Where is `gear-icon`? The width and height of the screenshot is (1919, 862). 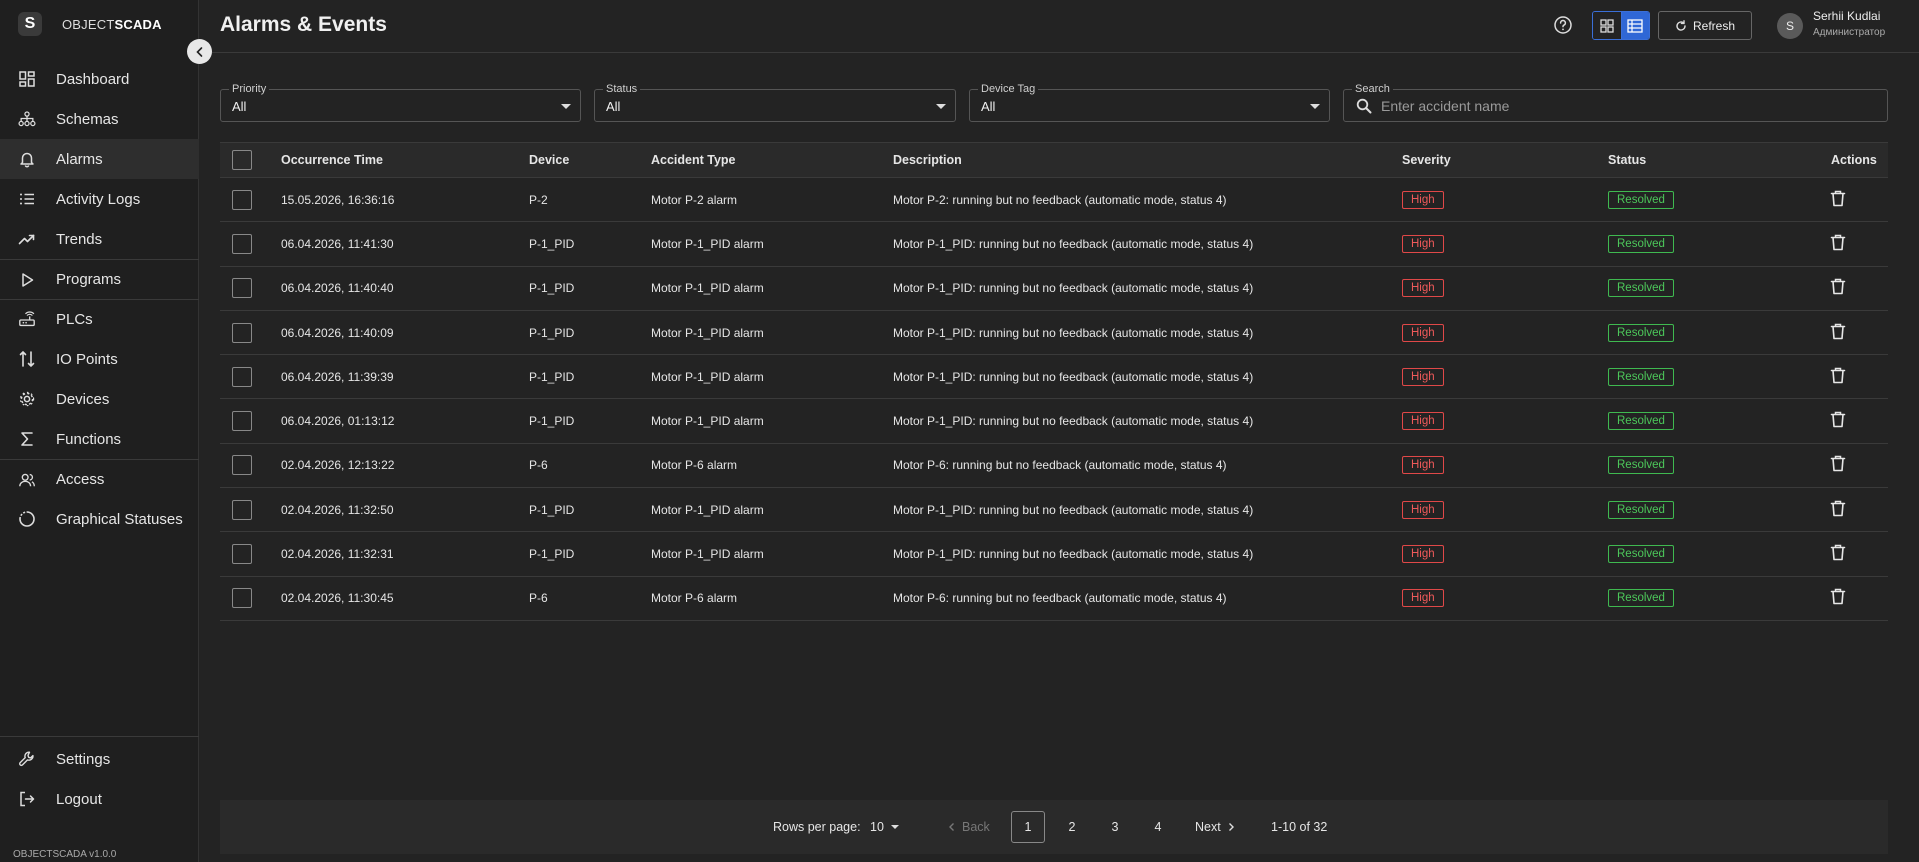 gear-icon is located at coordinates (27, 399).